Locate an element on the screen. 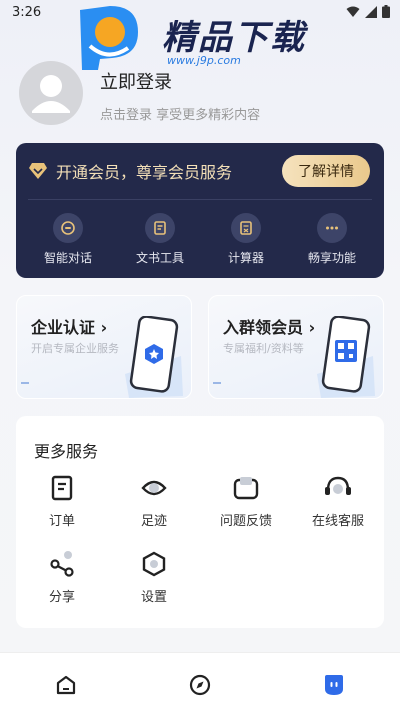  promo-subtitle: 专属福利/资料等 is located at coordinates (263, 348).